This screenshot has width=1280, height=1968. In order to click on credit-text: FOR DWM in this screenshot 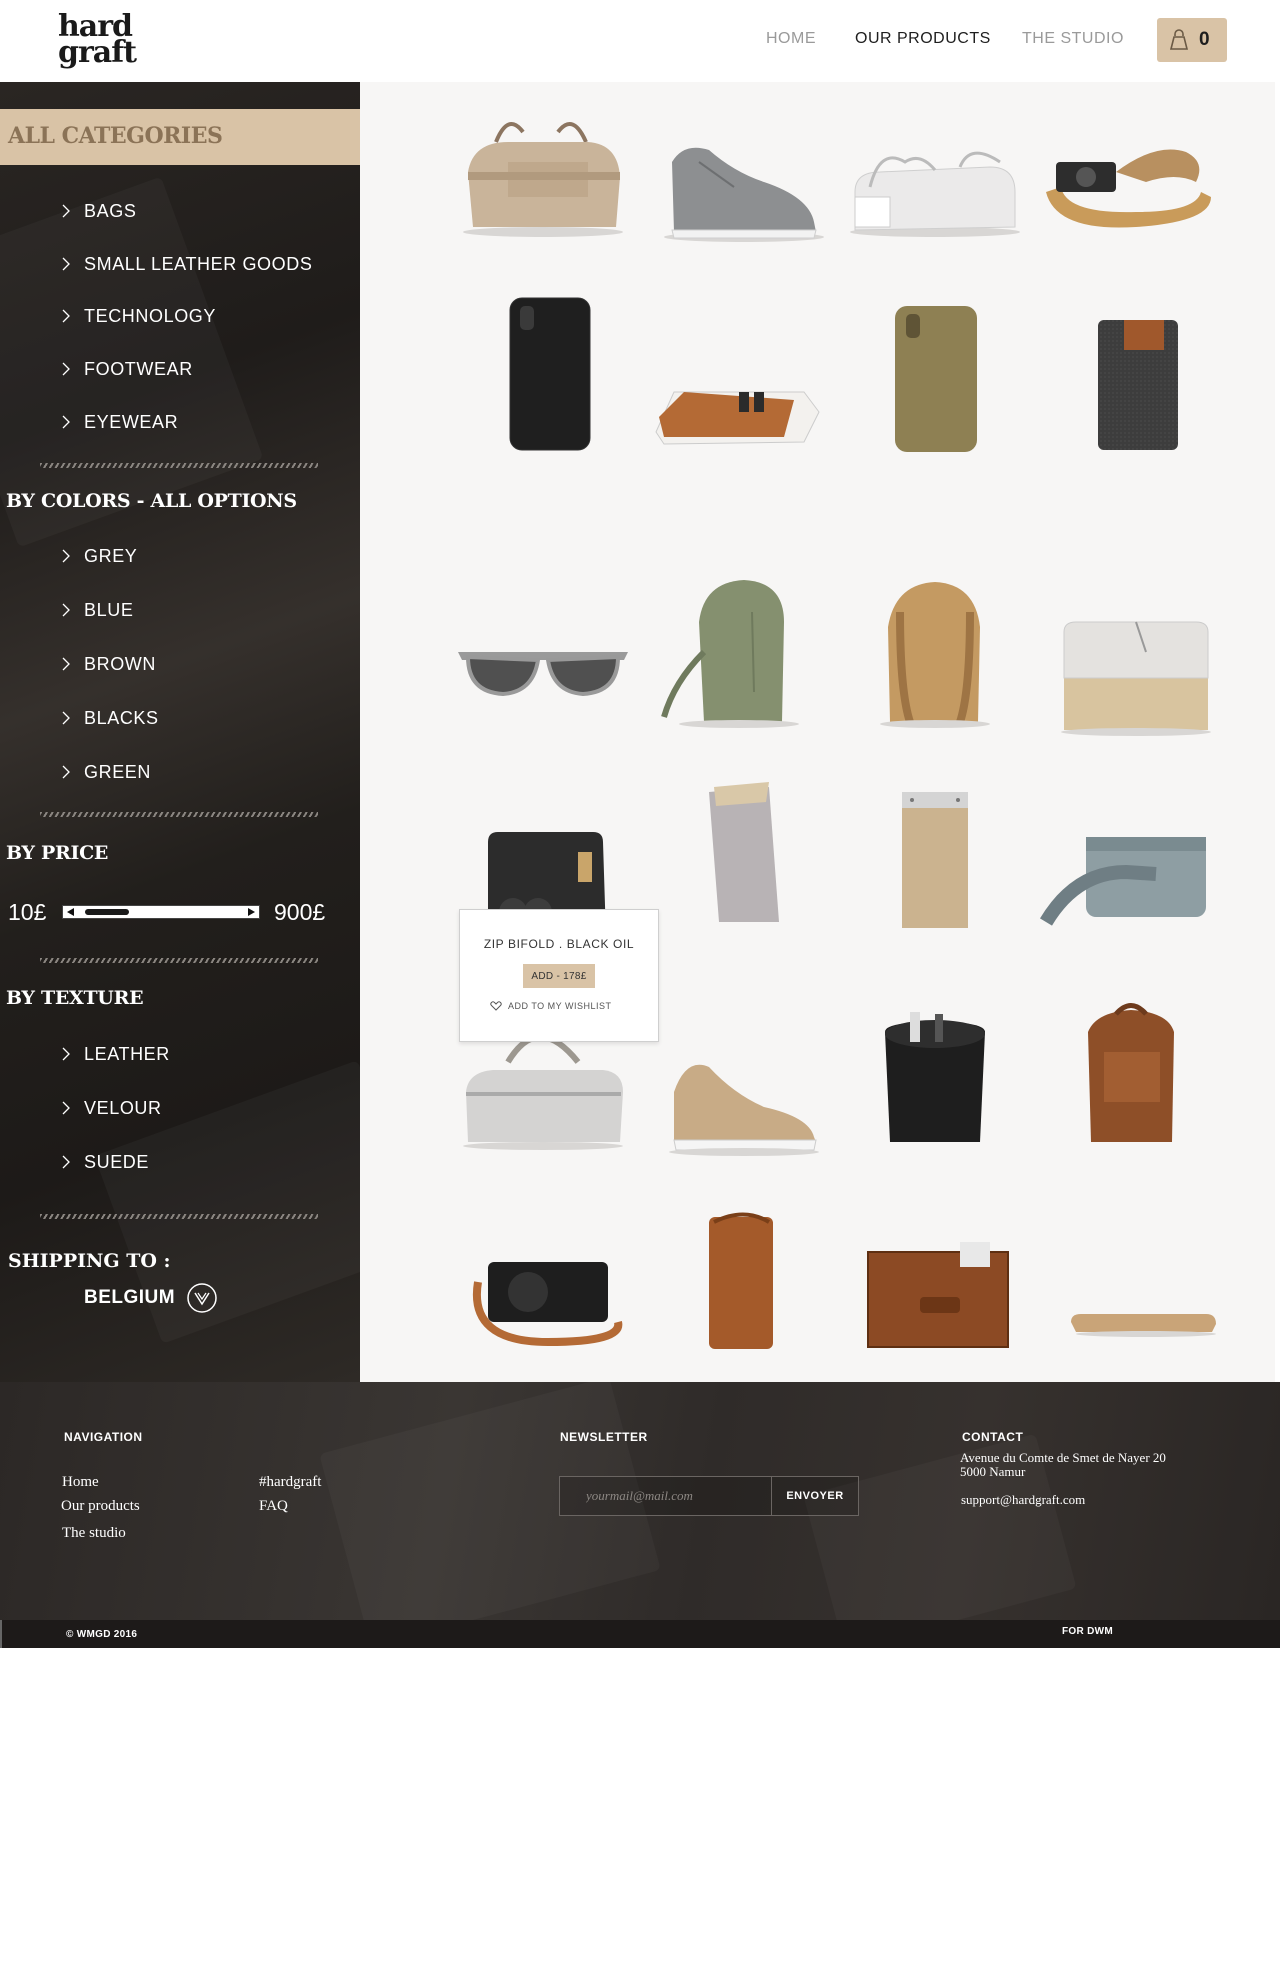, I will do `click(1087, 1631)`.